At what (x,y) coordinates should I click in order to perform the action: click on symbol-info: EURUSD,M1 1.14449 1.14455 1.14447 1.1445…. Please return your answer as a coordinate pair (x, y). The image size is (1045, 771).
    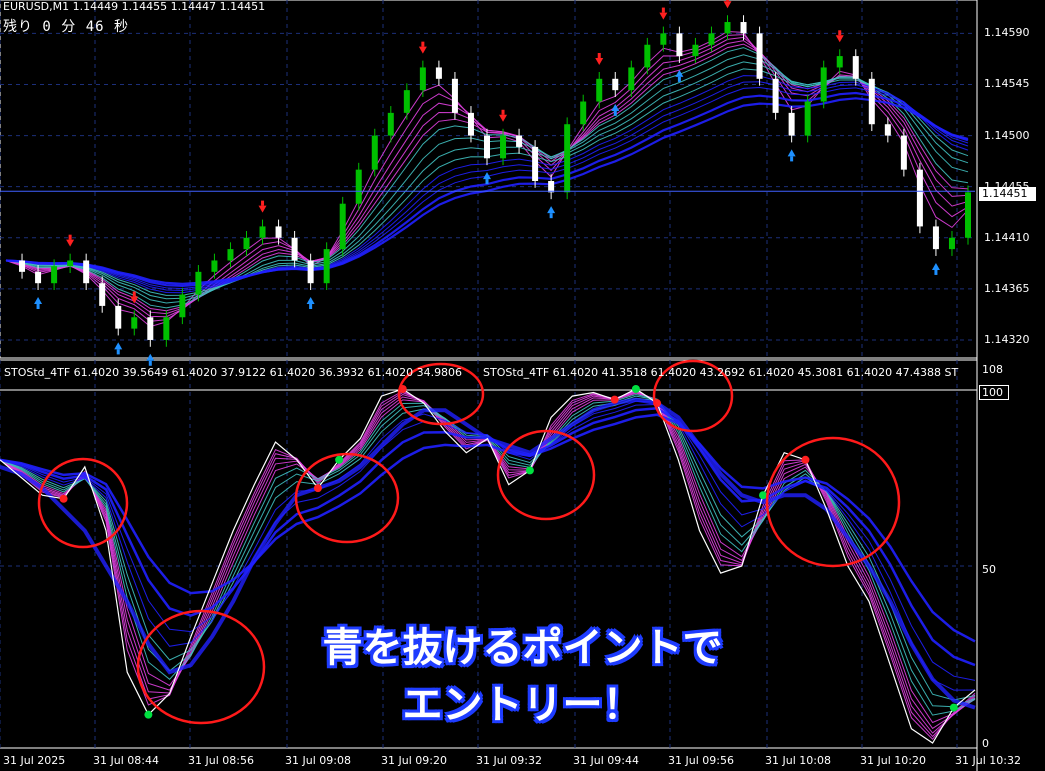
    Looking at the image, I should click on (134, 6).